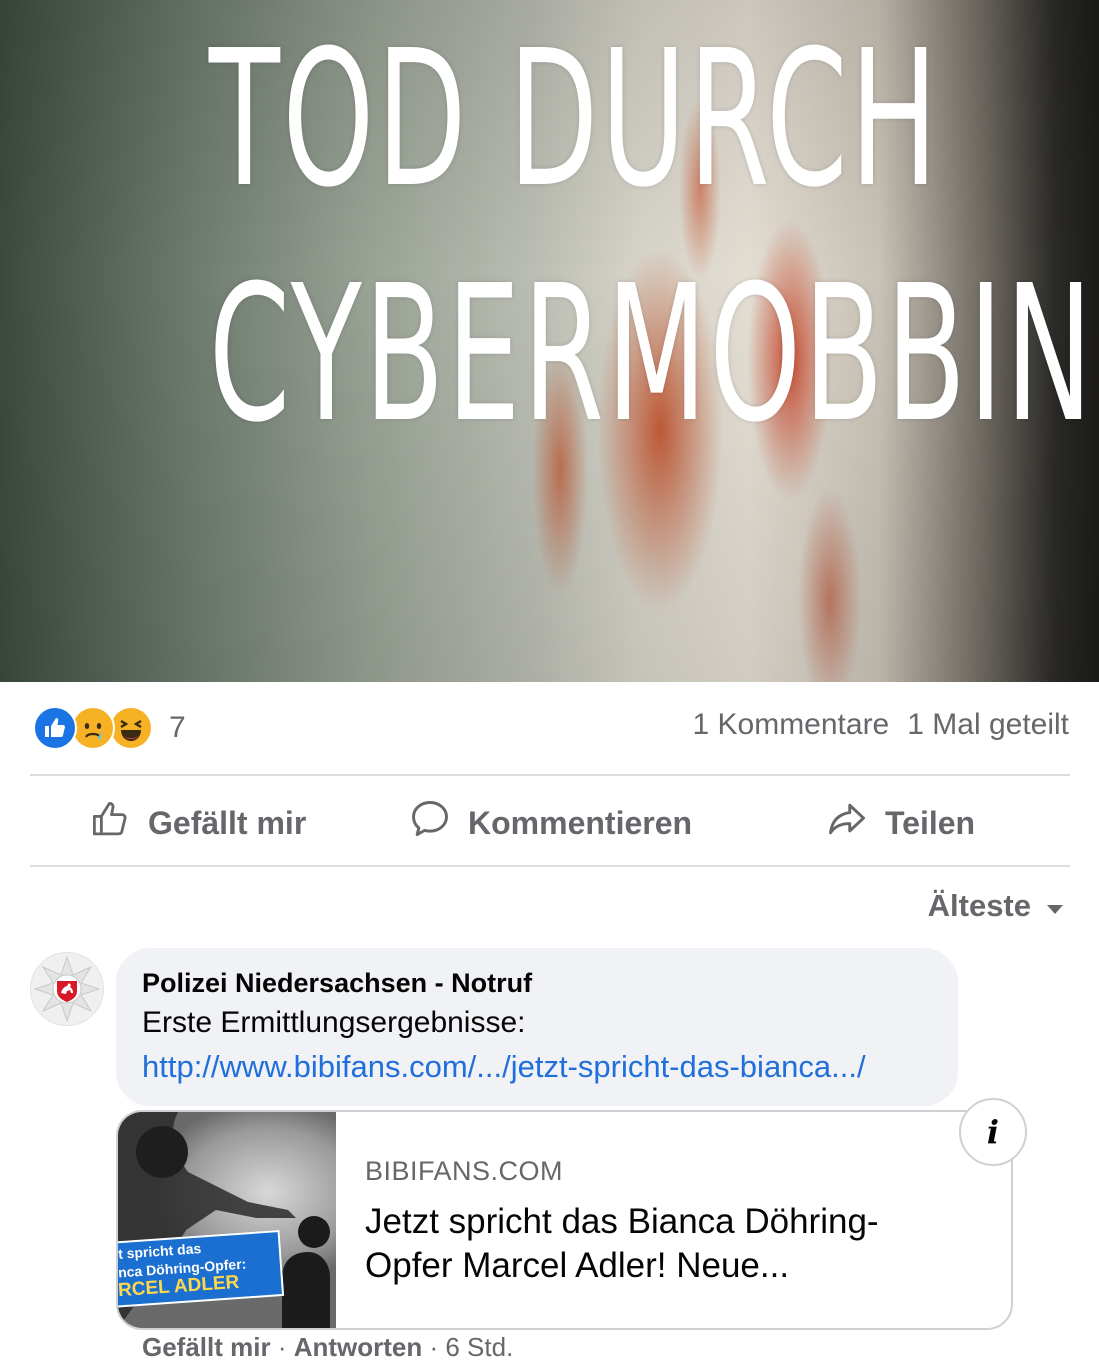 Image resolution: width=1099 pixels, height=1364 pixels. I want to click on link-preview-domain: BIBIFANS.COM, so click(464, 1171).